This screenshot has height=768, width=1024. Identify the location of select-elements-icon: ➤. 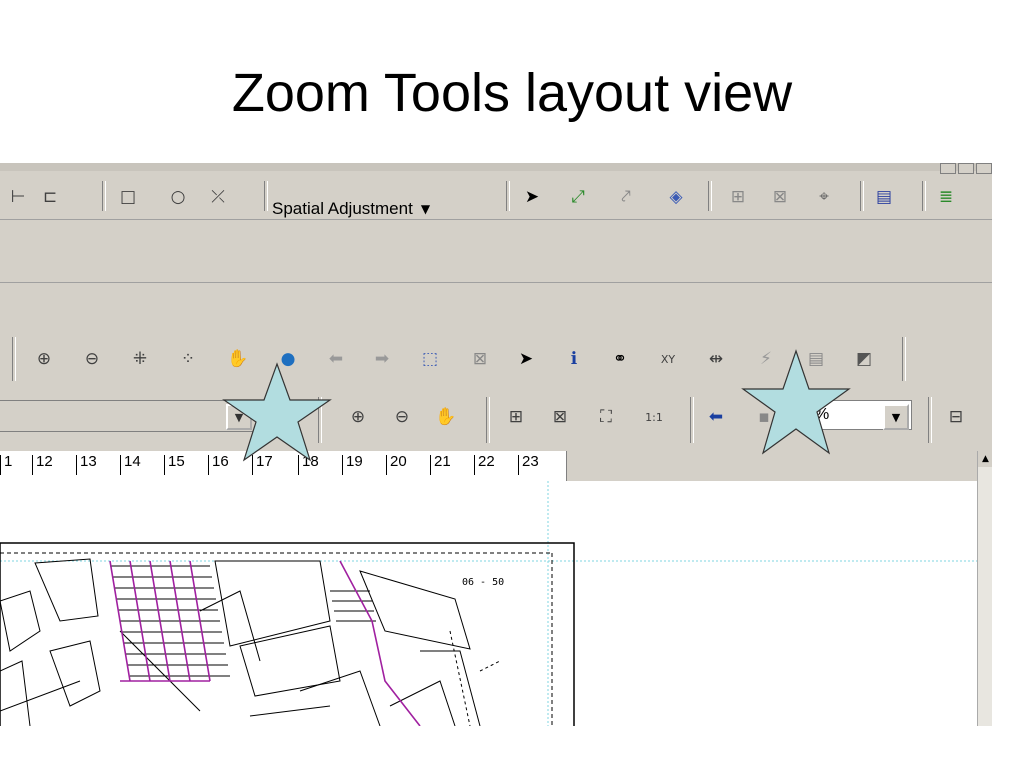
(526, 359).